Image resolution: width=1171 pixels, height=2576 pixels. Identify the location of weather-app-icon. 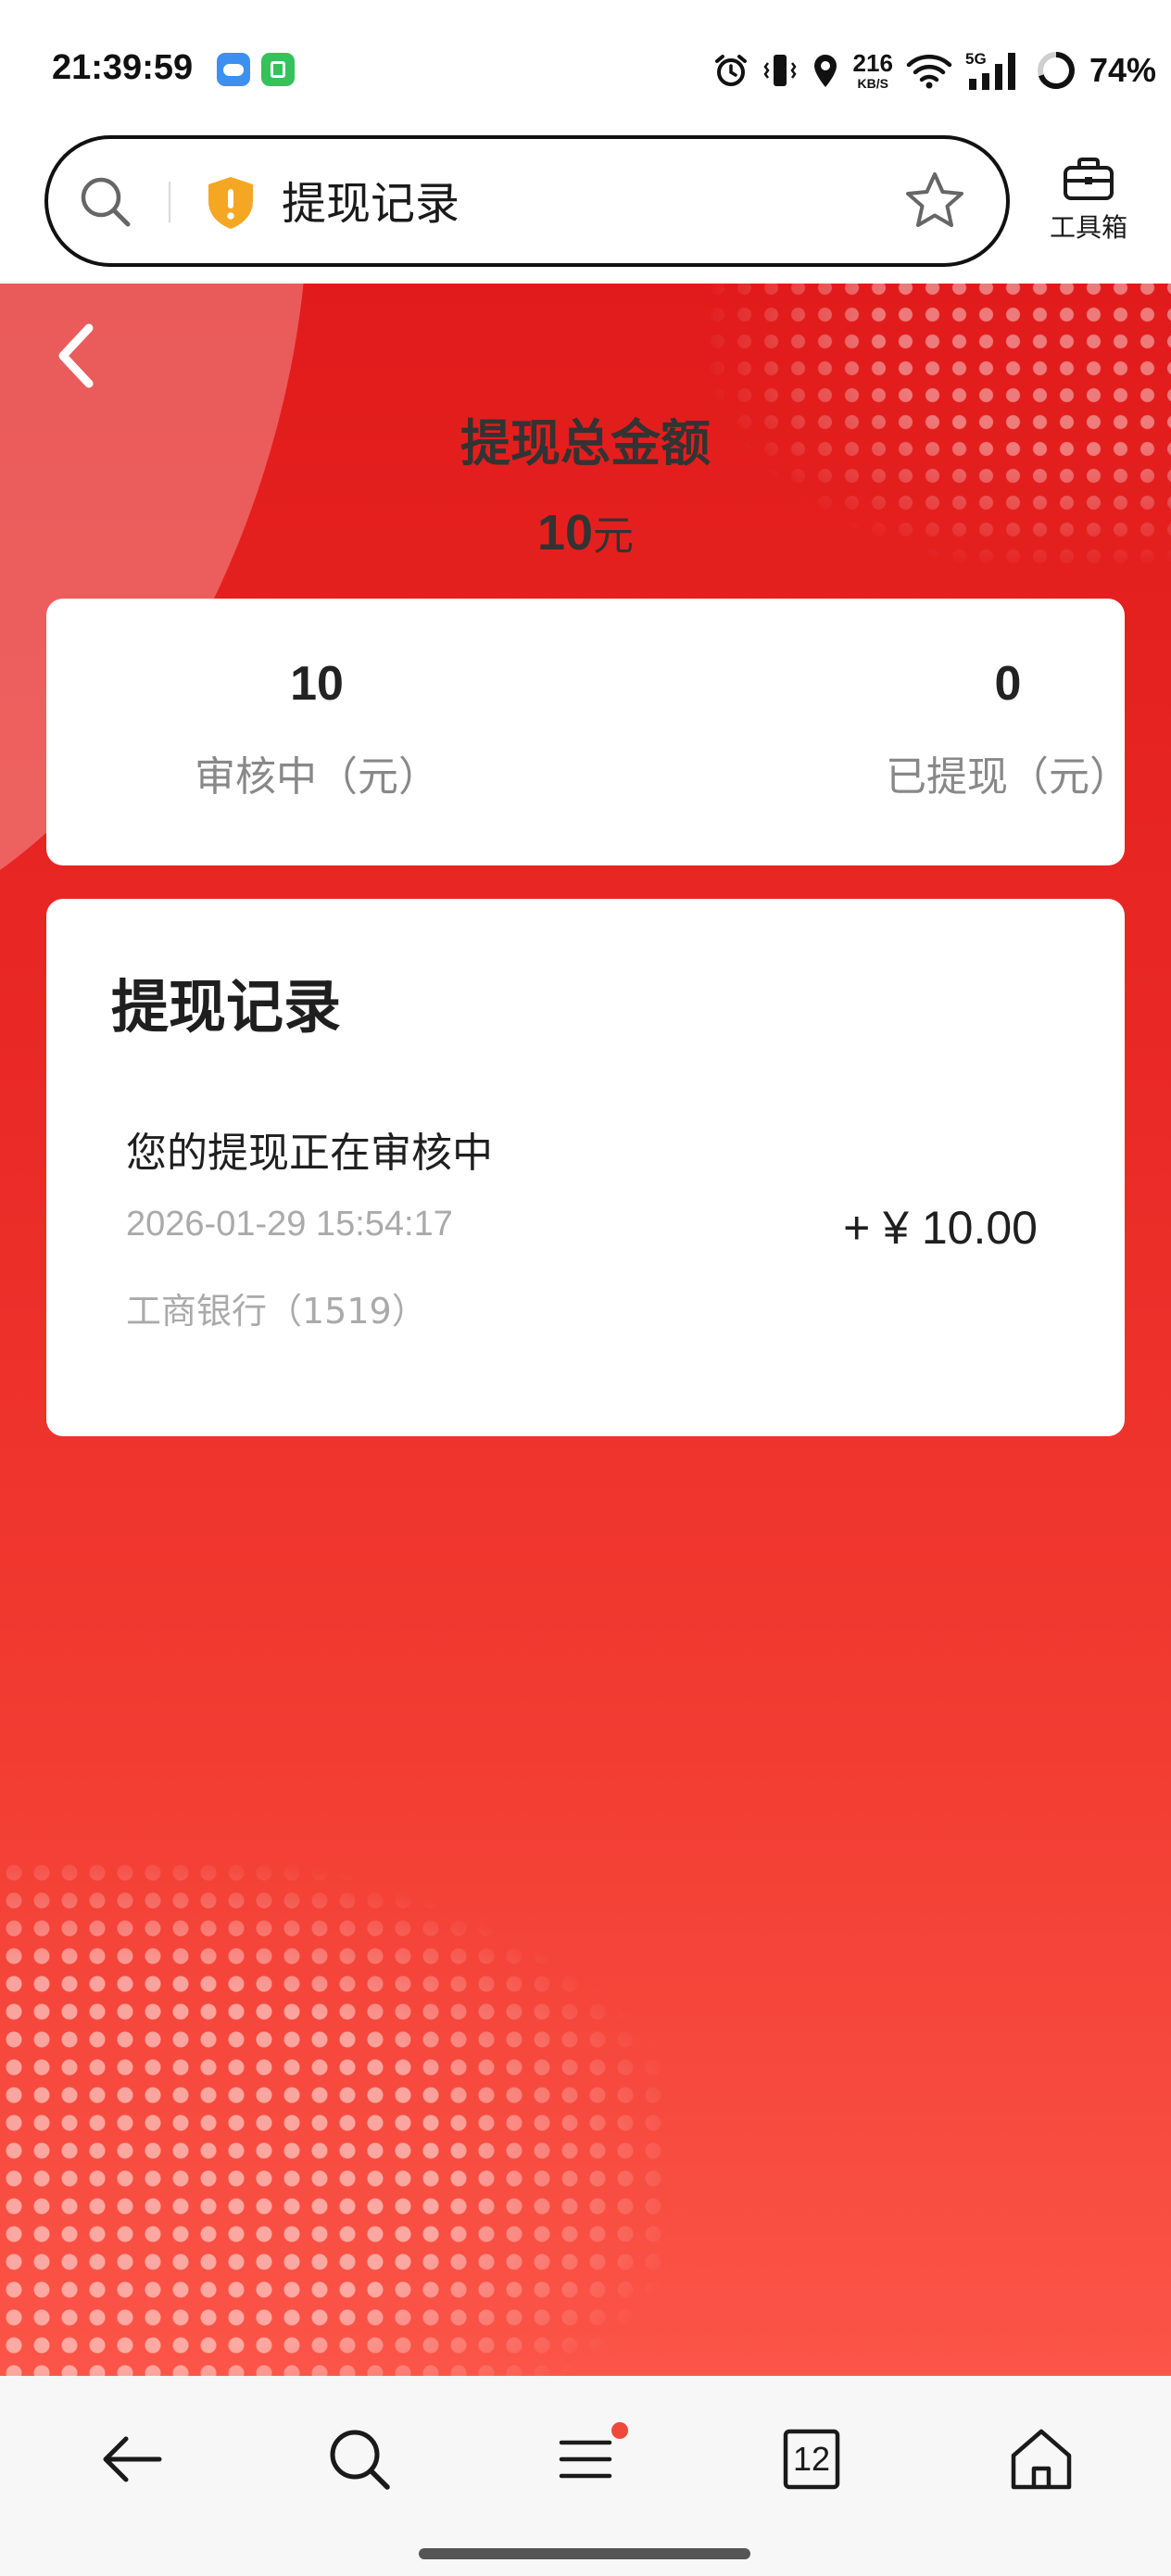
(234, 69).